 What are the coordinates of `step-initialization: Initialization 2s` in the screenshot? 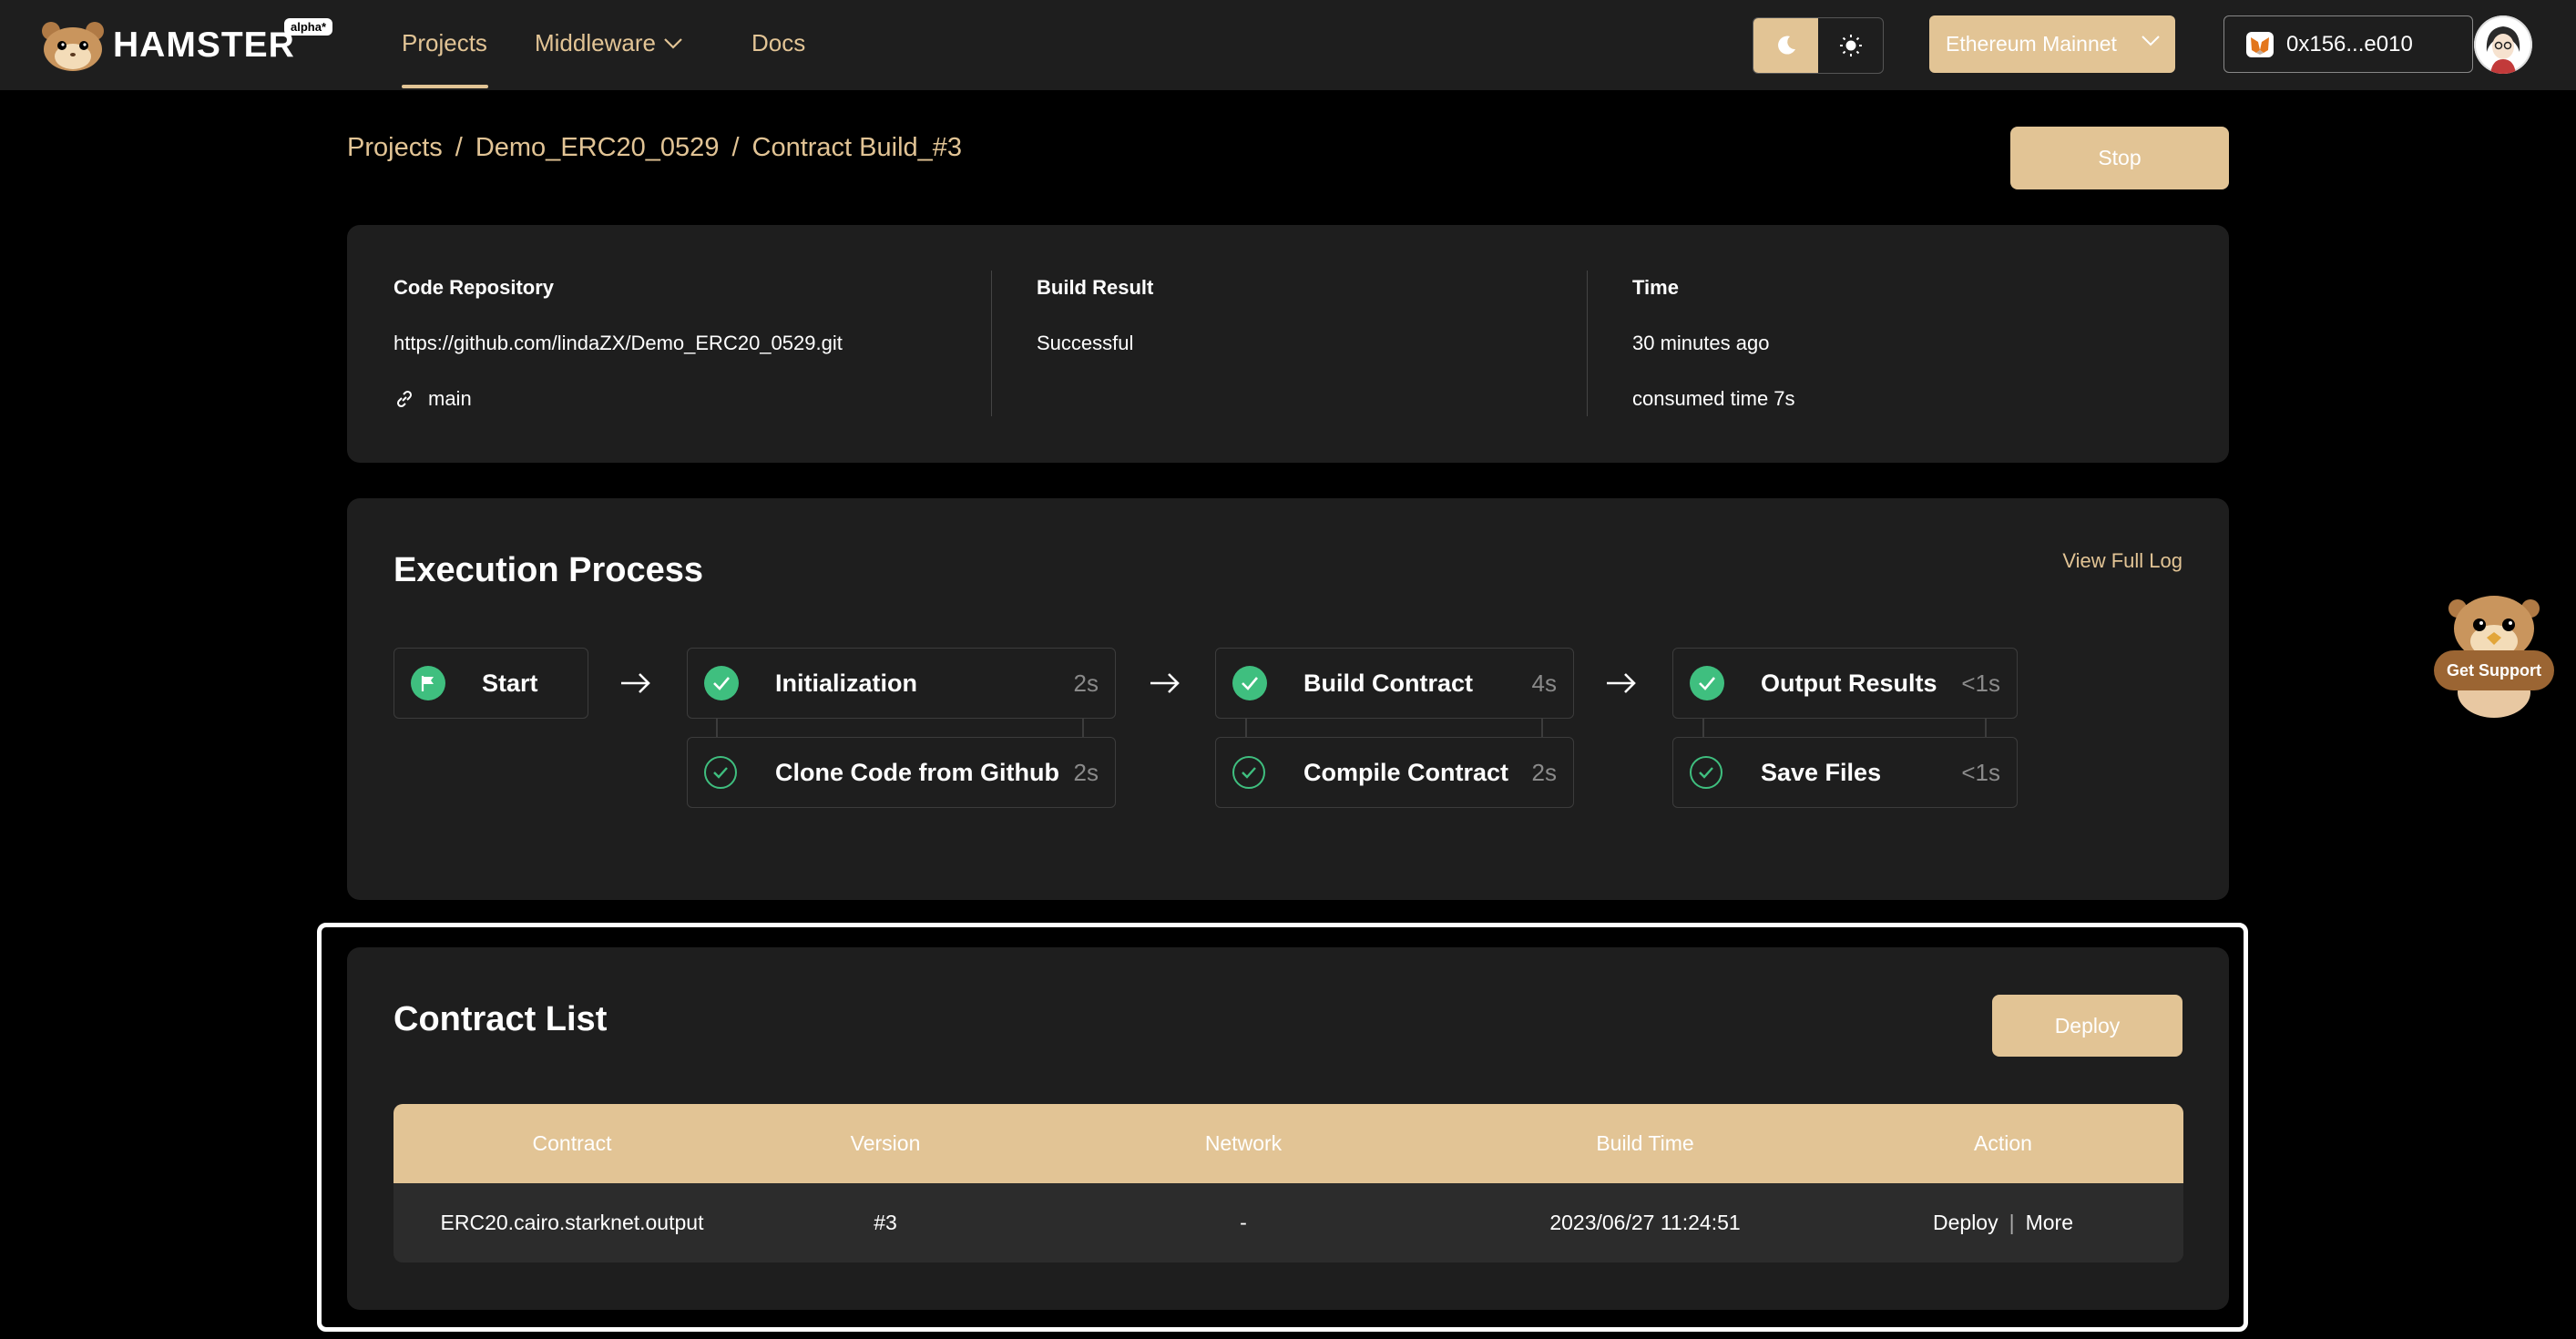 It's located at (901, 683).